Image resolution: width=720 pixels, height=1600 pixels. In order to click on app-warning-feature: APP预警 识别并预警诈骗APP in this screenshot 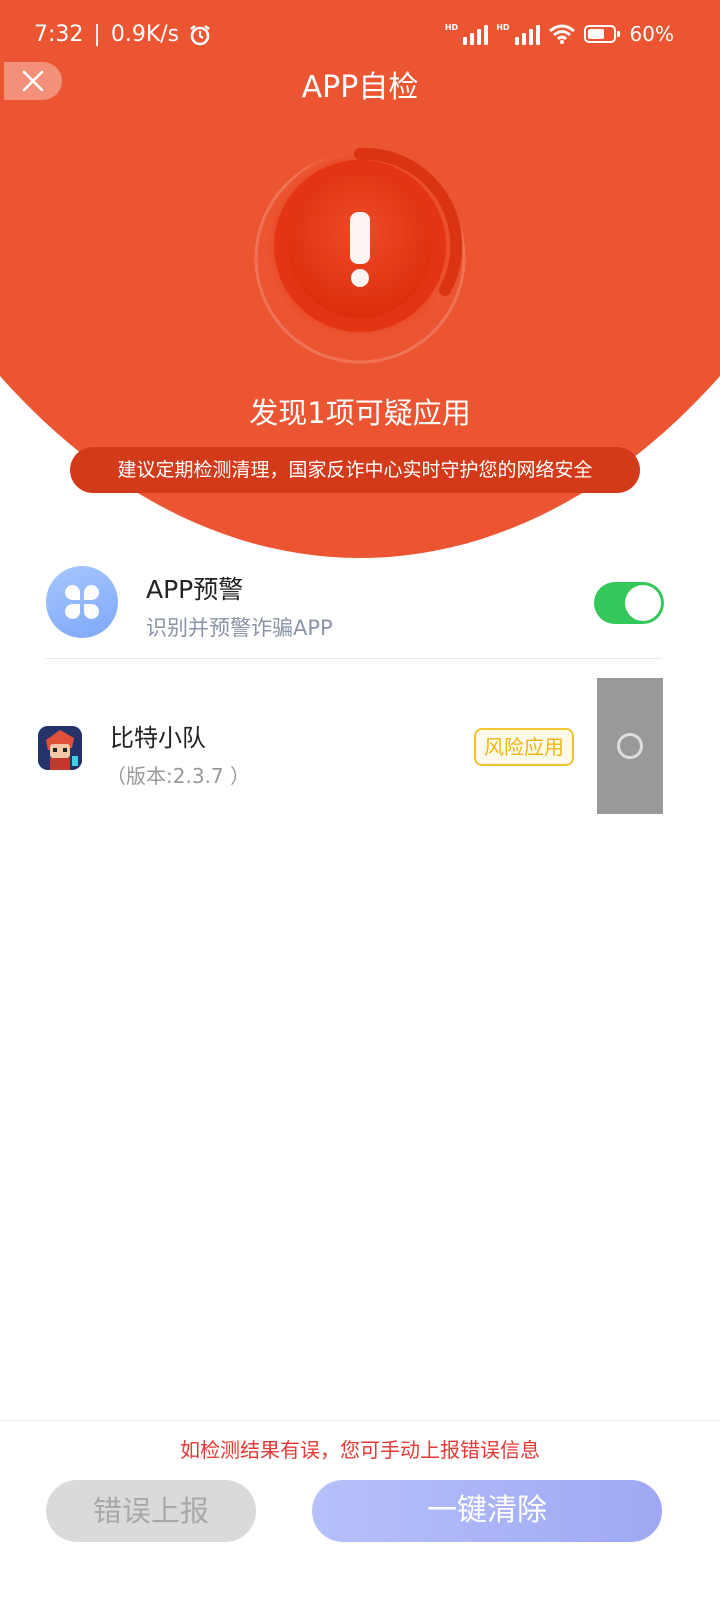, I will do `click(360, 610)`.